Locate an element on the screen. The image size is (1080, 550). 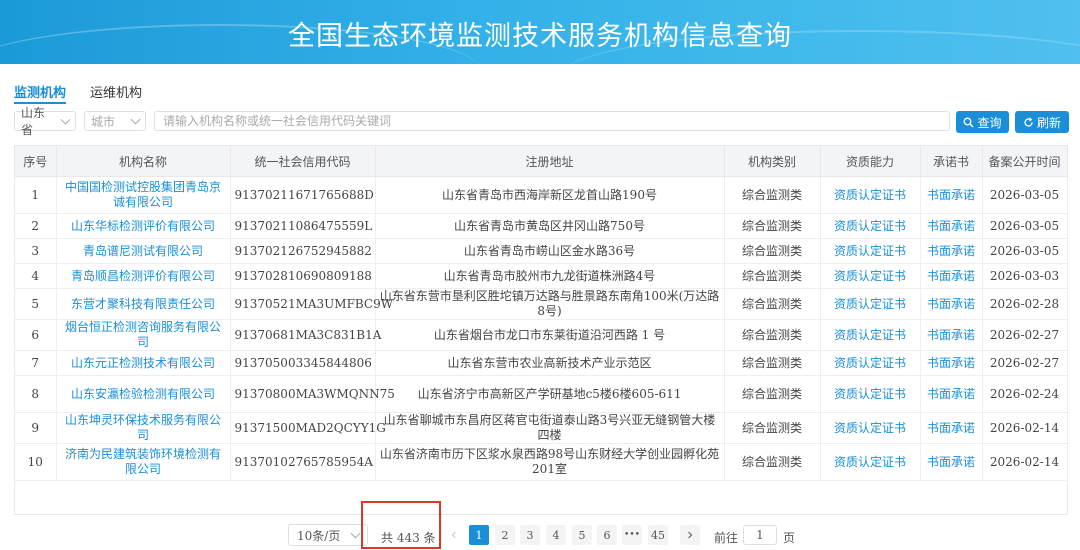
filing-date: 2026-03-05 is located at coordinates (1025, 251).